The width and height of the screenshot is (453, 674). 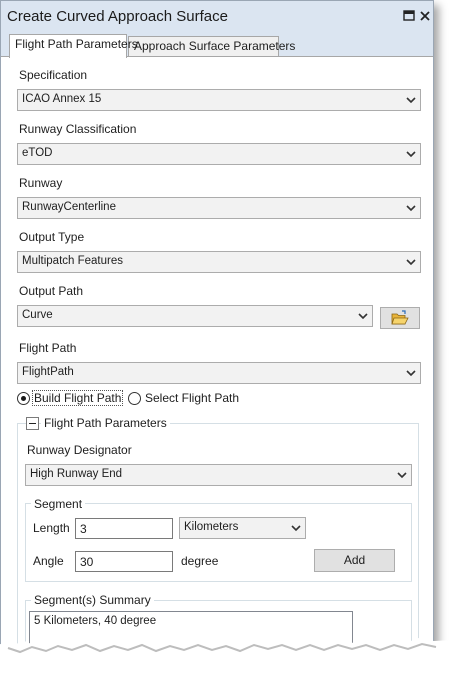 I want to click on title-bar: Create Curved Approach Surface, so click(x=217, y=17).